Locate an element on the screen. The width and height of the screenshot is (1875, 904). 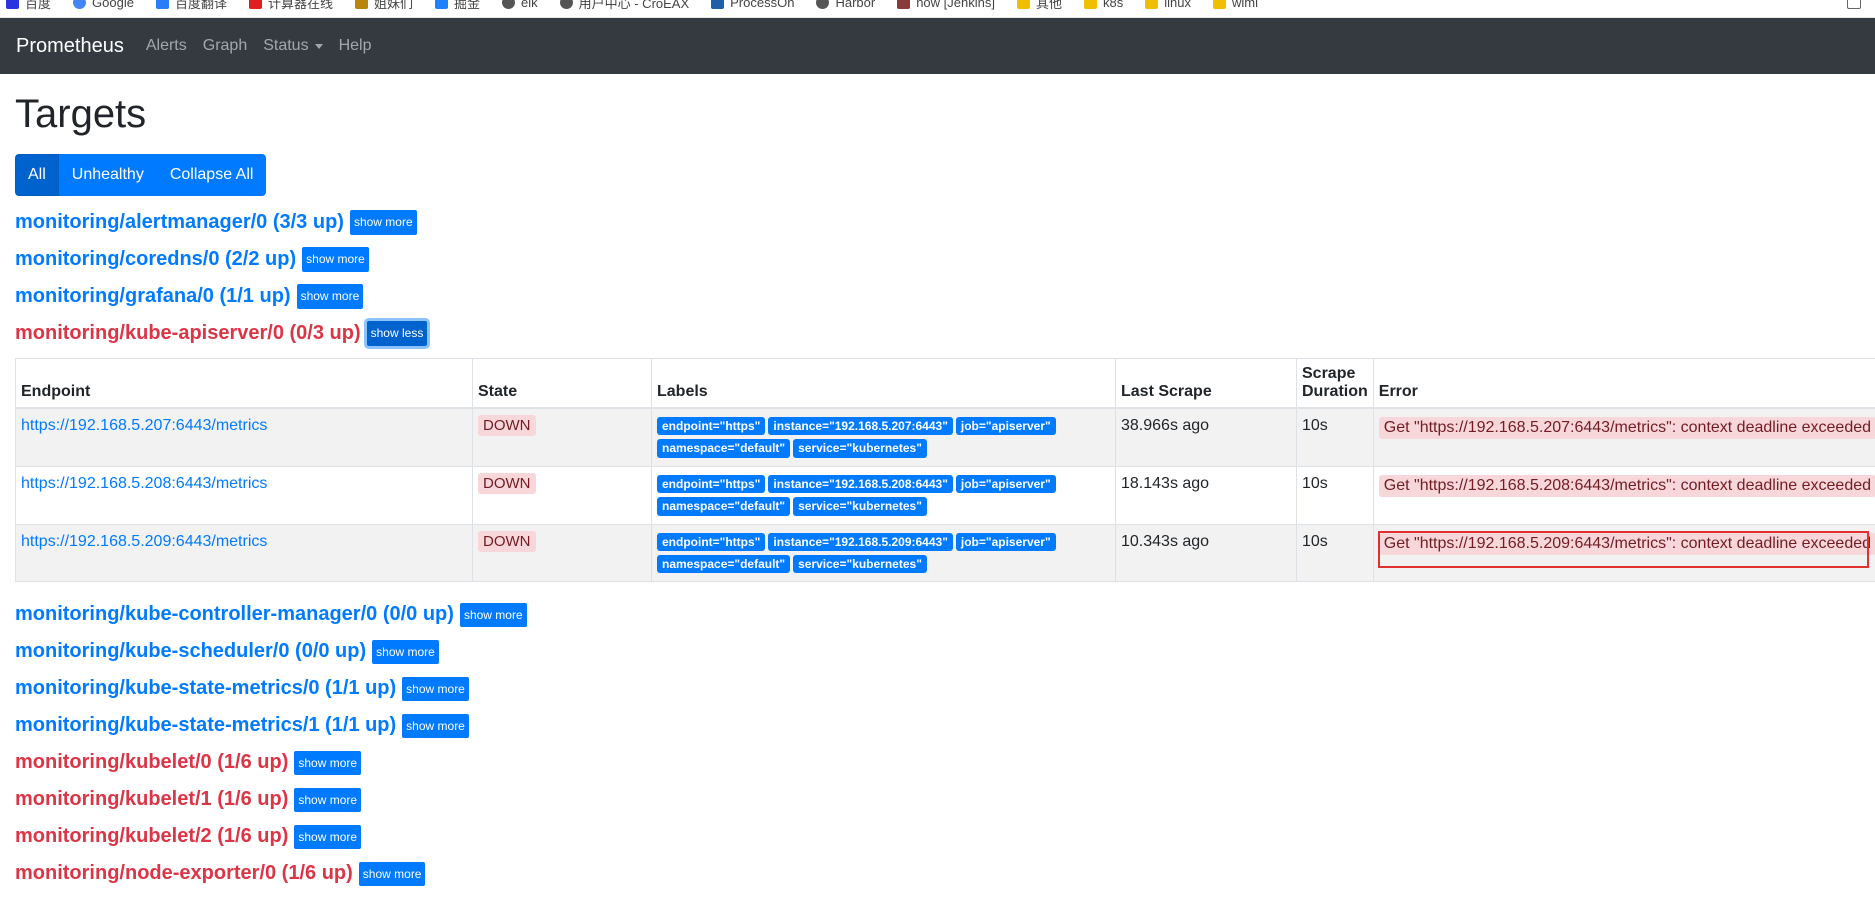
bookmark-folder: wimi is located at coordinates (1235, 5).